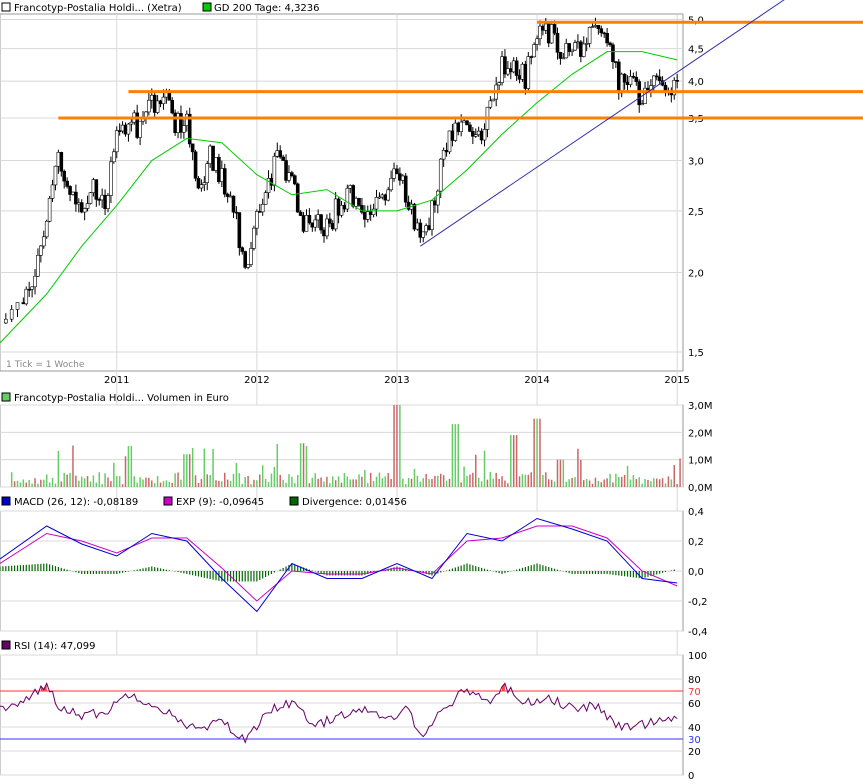 The height and width of the screenshot is (784, 863). I want to click on rsi-legend-swatch, so click(6, 645).